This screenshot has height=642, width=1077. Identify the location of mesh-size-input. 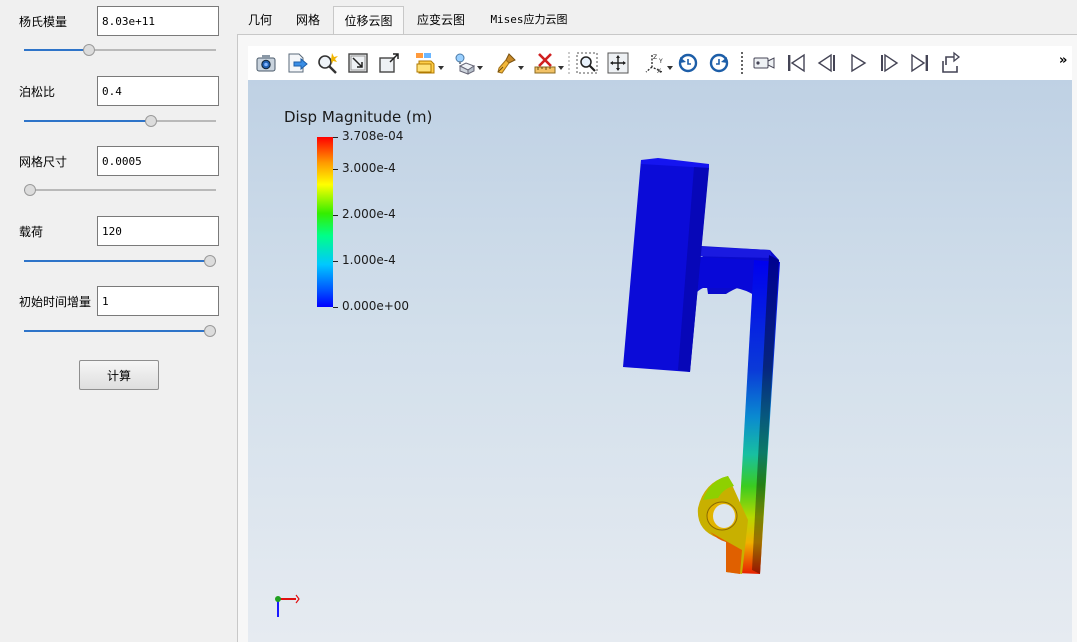
(158, 161).